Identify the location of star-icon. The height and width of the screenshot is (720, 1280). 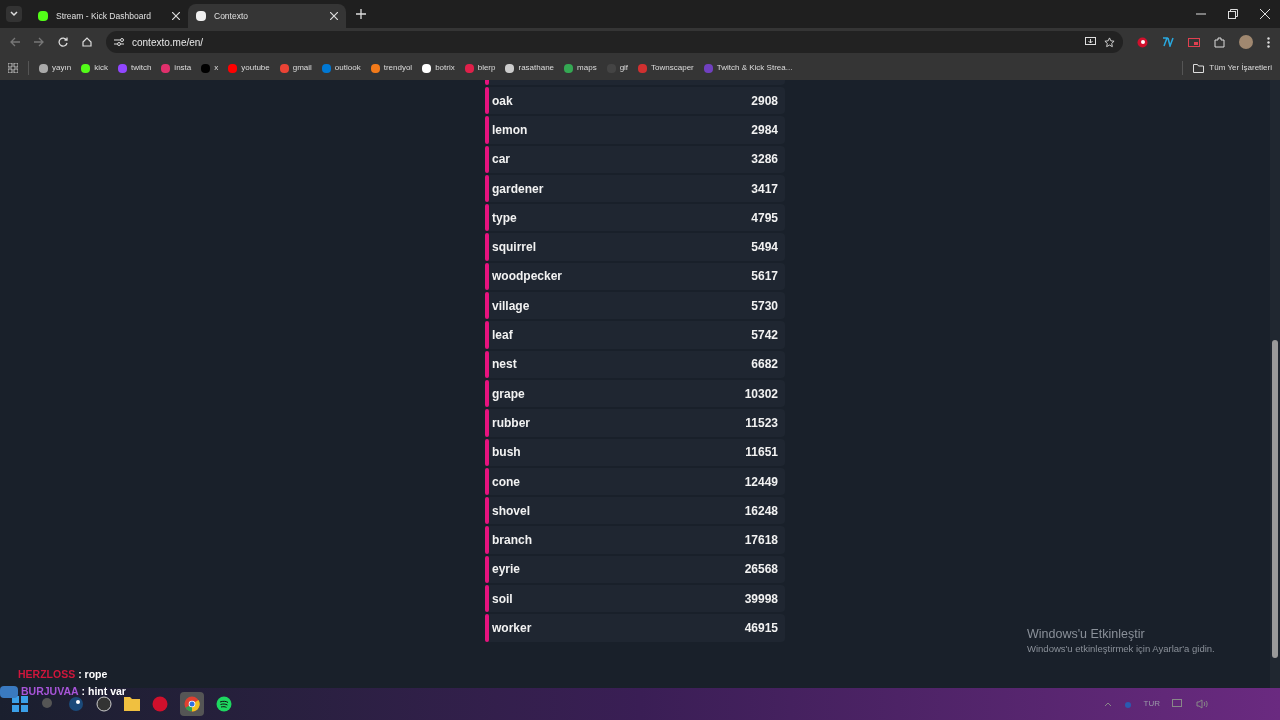
(1109, 42).